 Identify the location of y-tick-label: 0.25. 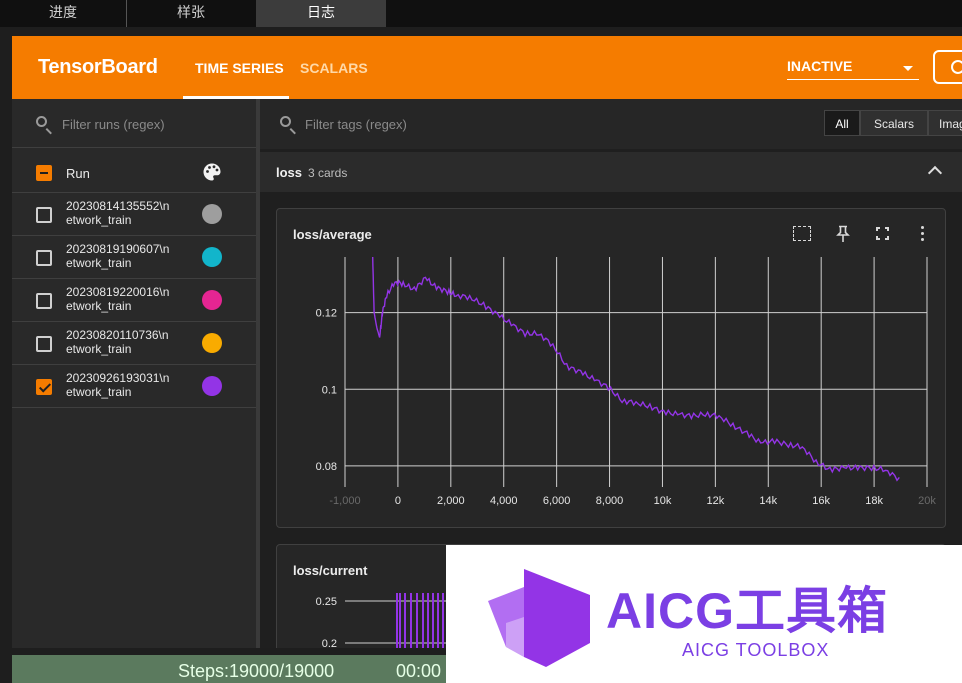
(326, 602).